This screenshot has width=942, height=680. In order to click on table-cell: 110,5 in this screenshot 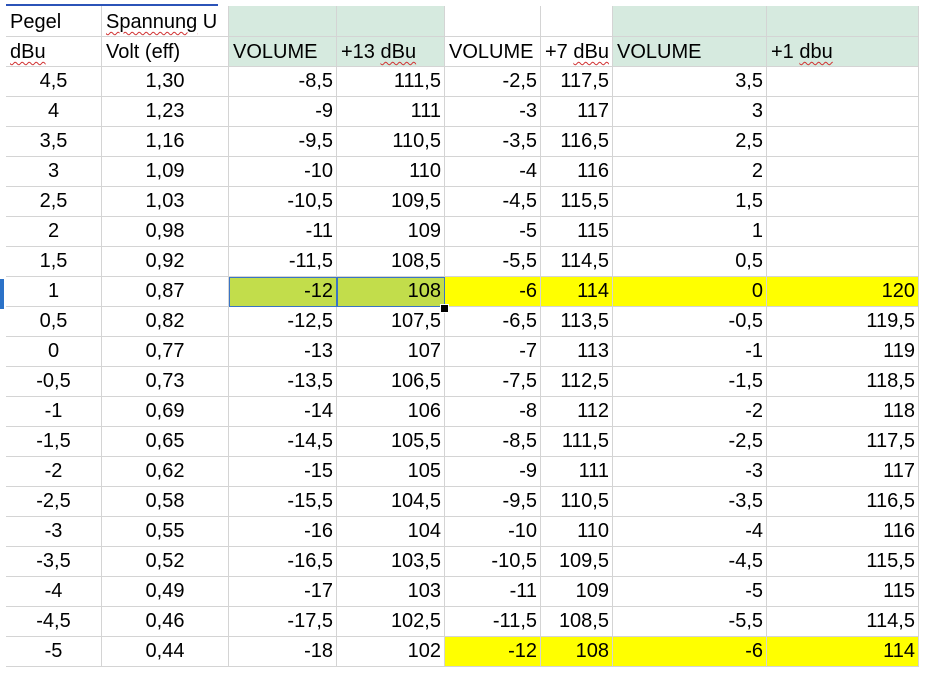, I will do `click(577, 502)`.